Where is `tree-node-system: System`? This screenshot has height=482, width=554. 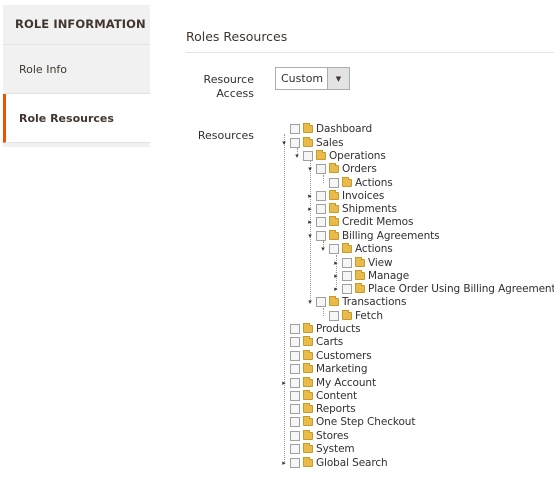
tree-node-system: System is located at coordinates (317, 448).